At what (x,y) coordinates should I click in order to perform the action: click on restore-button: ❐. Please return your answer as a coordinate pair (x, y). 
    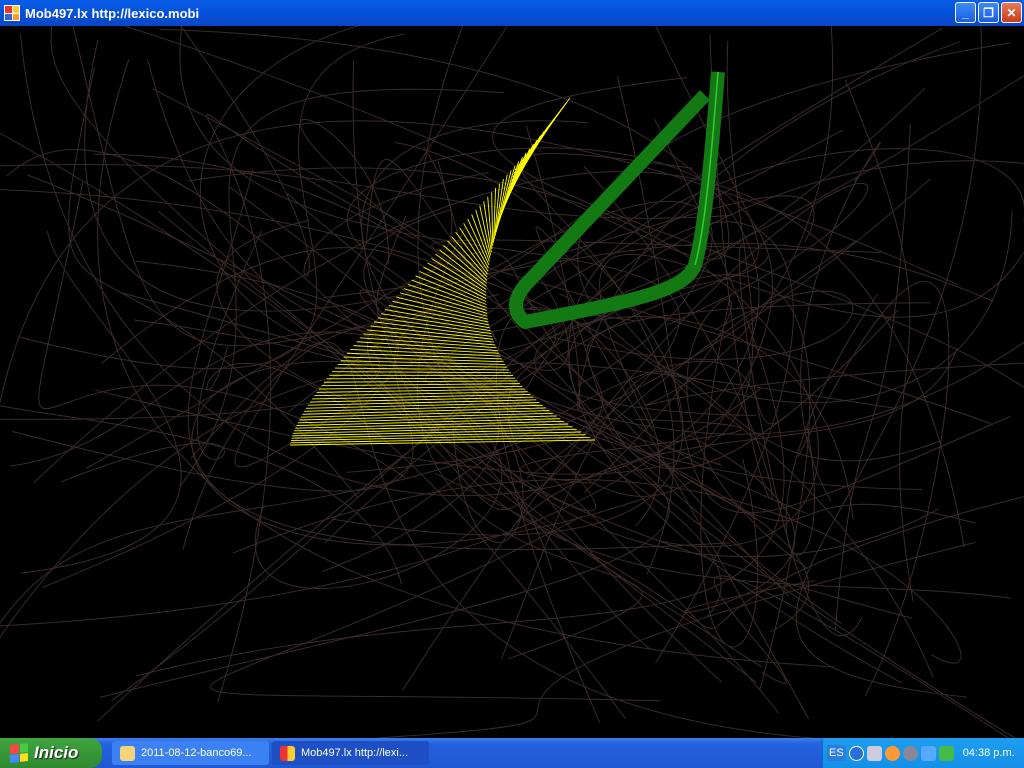
    Looking at the image, I should click on (988, 12).